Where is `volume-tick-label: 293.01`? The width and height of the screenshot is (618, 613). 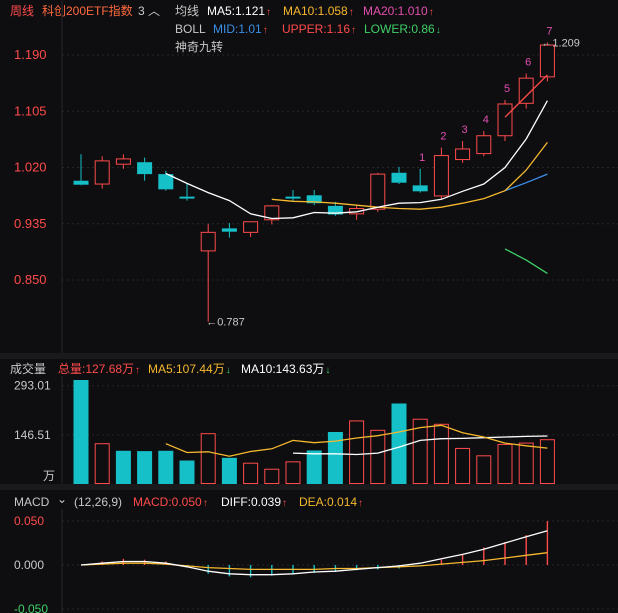
volume-tick-label: 293.01 is located at coordinates (32, 386).